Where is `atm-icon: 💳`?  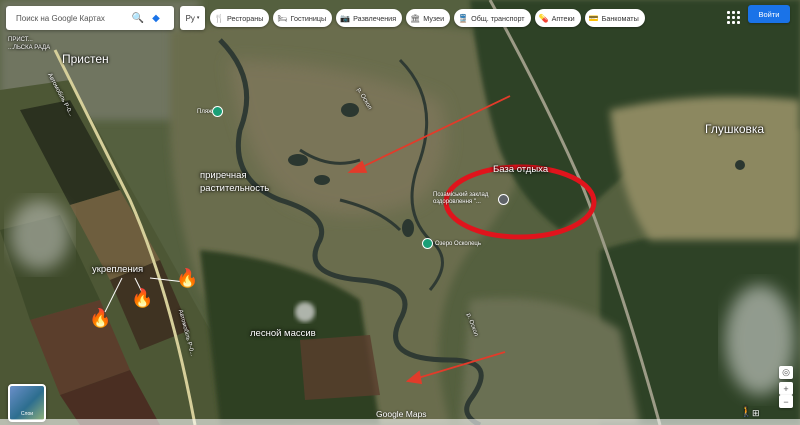 atm-icon: 💳 is located at coordinates (593, 18).